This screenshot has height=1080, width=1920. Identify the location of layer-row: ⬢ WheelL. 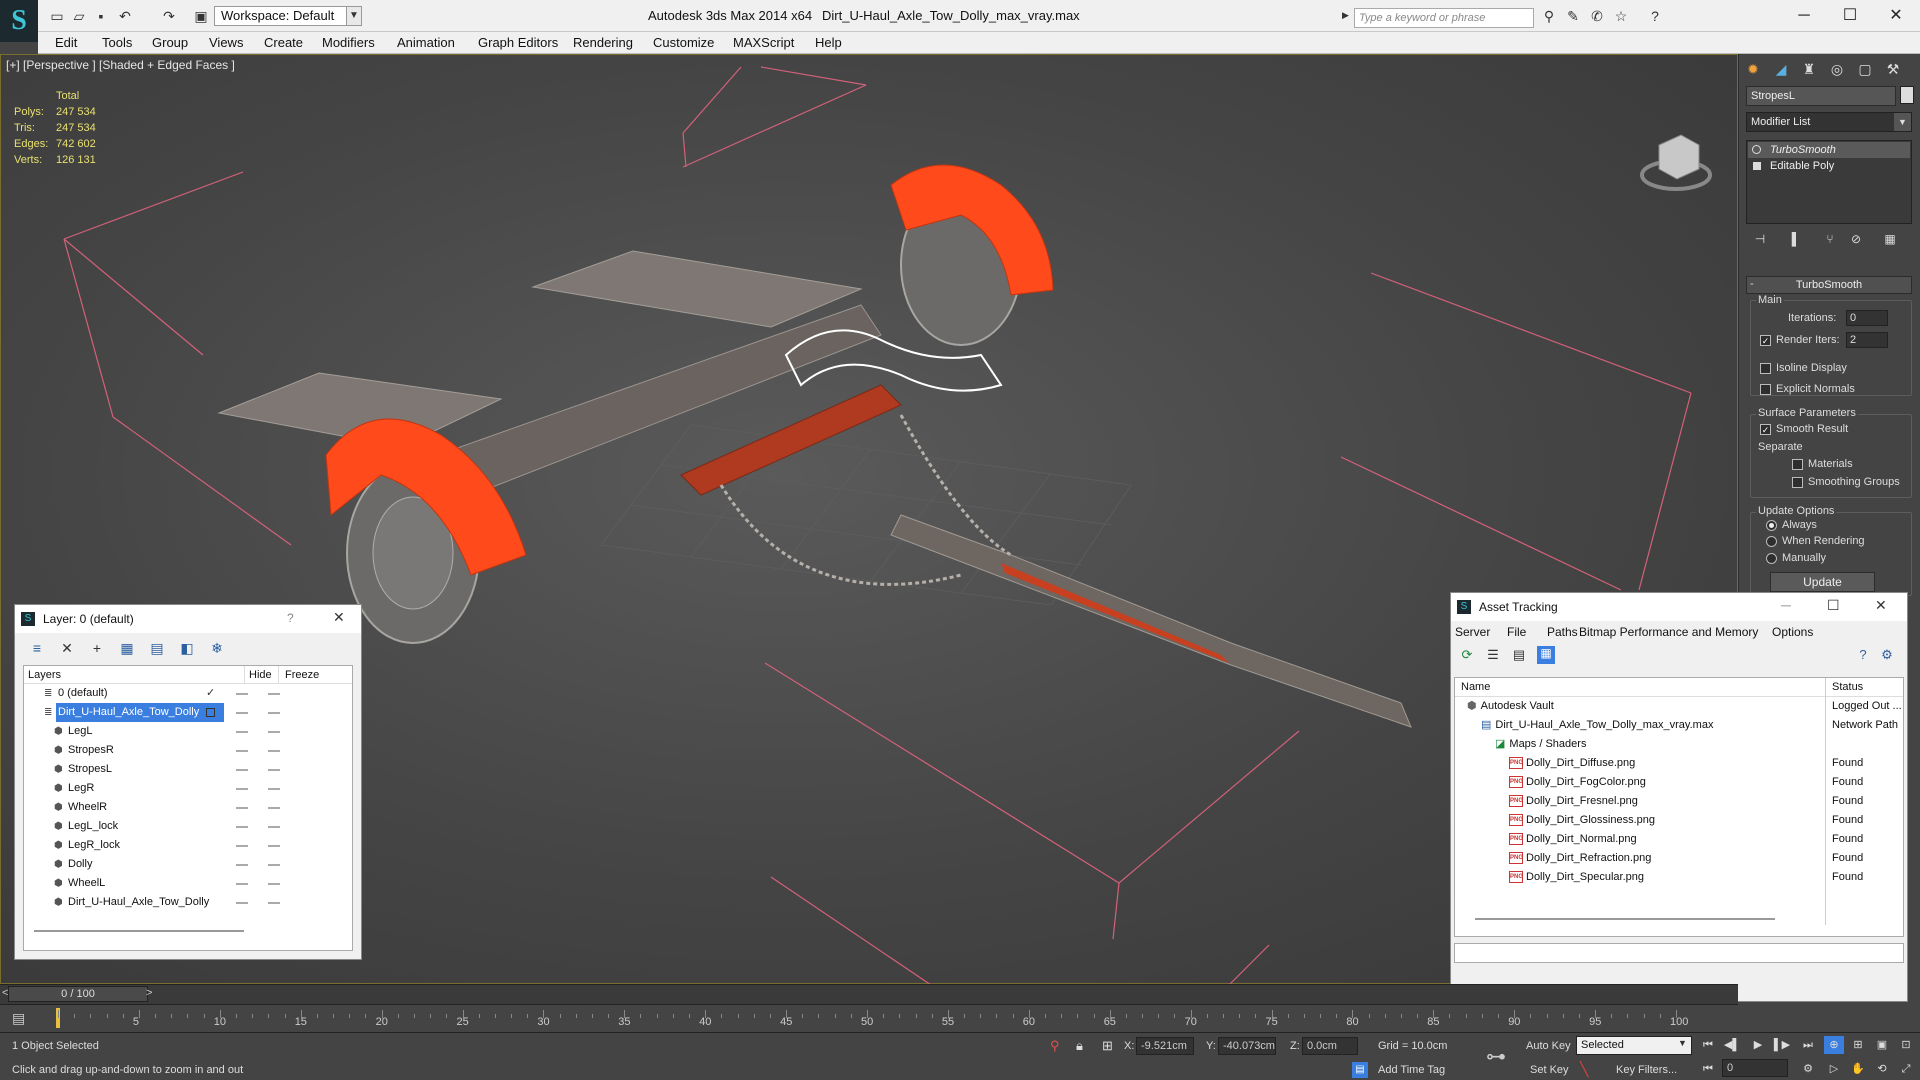
(188, 883).